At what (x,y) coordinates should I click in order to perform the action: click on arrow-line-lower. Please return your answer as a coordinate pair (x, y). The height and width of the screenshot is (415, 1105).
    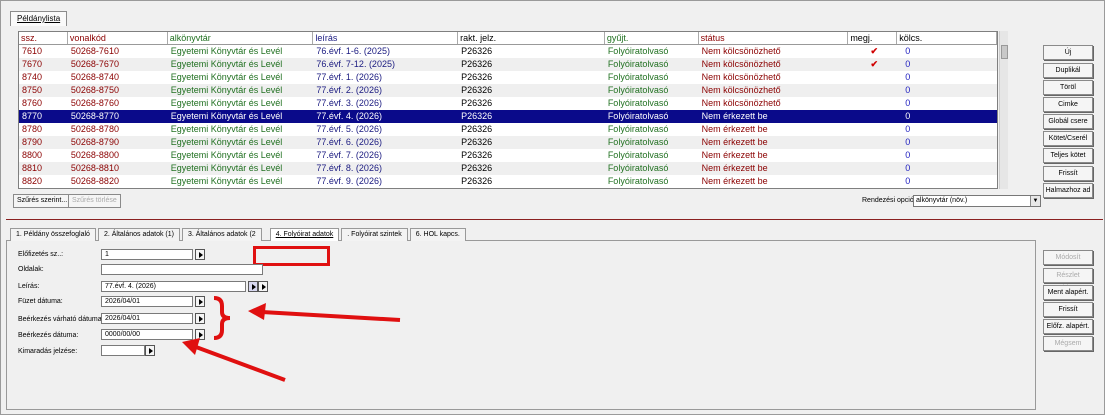
    Looking at the image, I should click on (240, 363).